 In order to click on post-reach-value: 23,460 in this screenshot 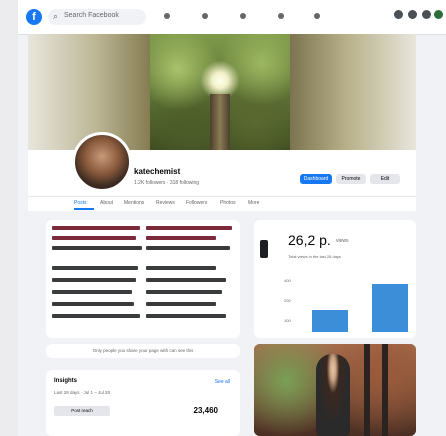, I will do `click(205, 410)`.